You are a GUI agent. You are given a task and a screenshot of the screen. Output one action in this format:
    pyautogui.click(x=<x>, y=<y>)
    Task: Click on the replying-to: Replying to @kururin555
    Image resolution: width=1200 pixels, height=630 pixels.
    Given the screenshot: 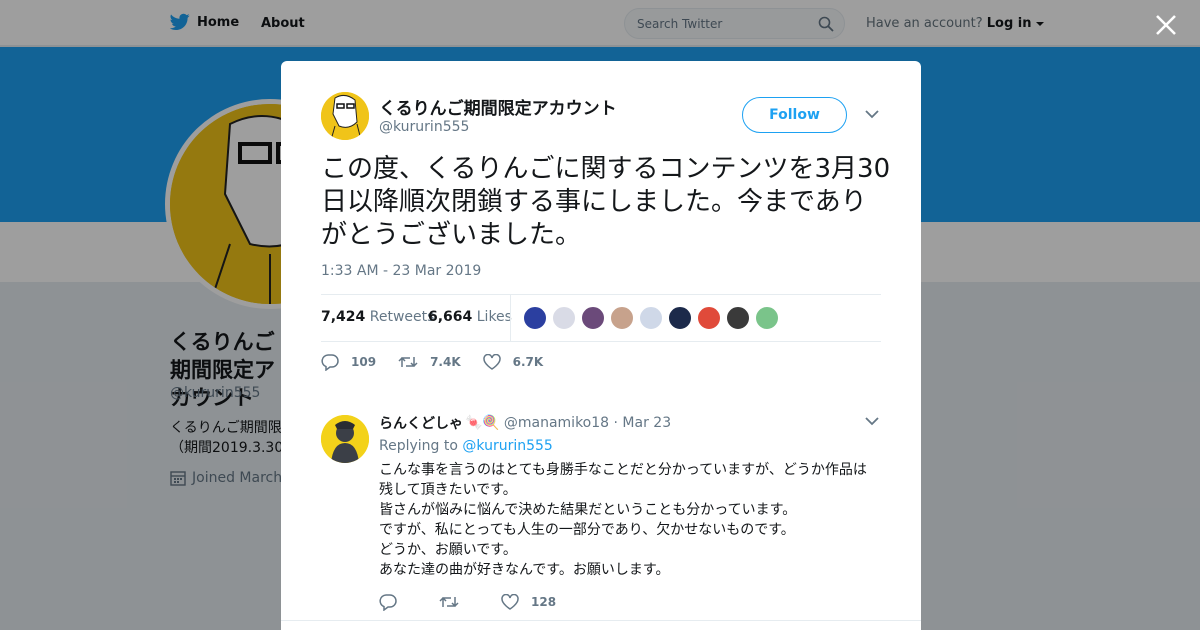 What is the action you would take?
    pyautogui.click(x=466, y=446)
    